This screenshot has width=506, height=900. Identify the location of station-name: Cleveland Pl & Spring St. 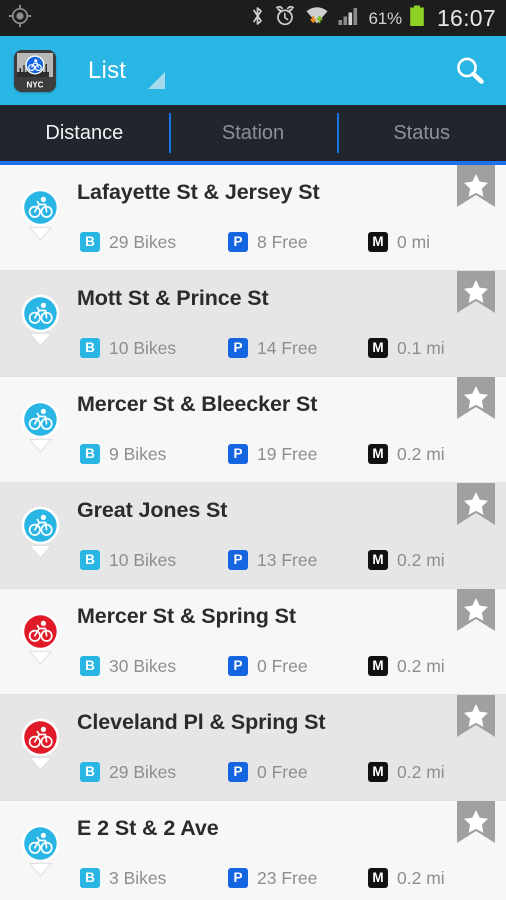
(201, 722).